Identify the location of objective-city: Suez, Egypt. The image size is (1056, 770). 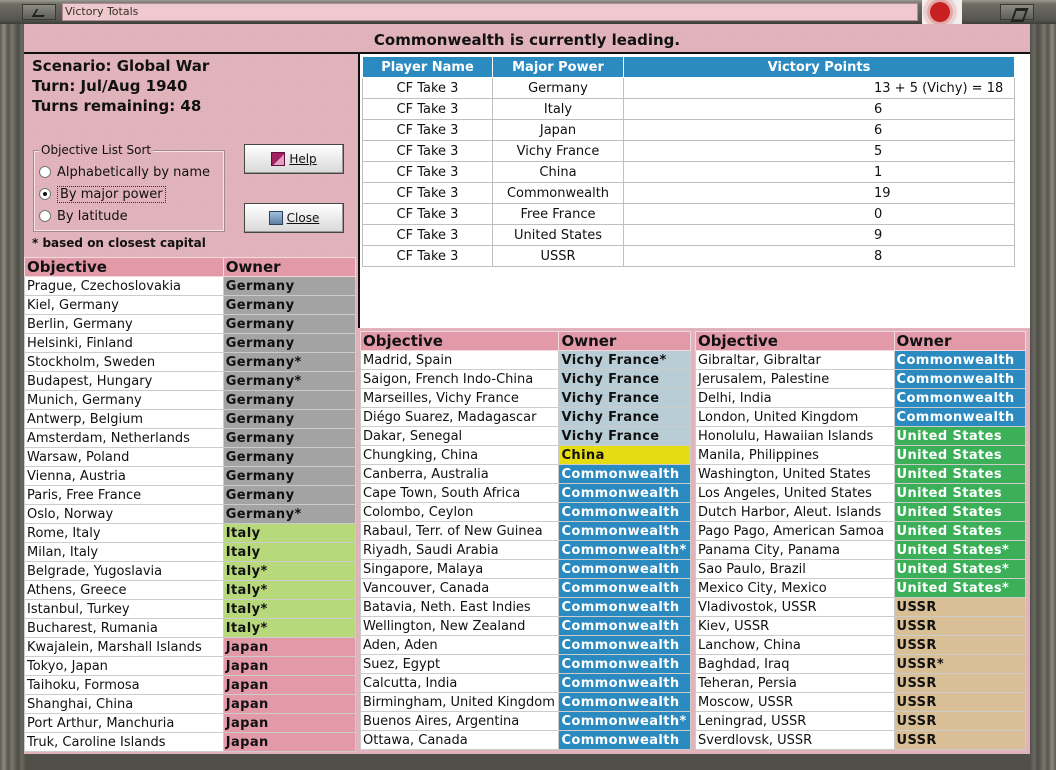
(459, 664).